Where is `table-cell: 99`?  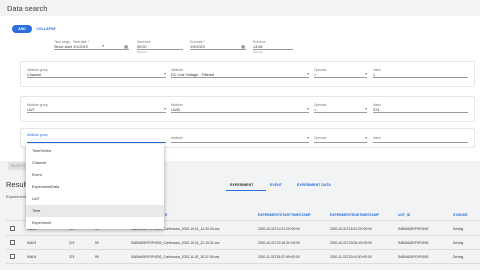
table-cell: 99 is located at coordinates (97, 257).